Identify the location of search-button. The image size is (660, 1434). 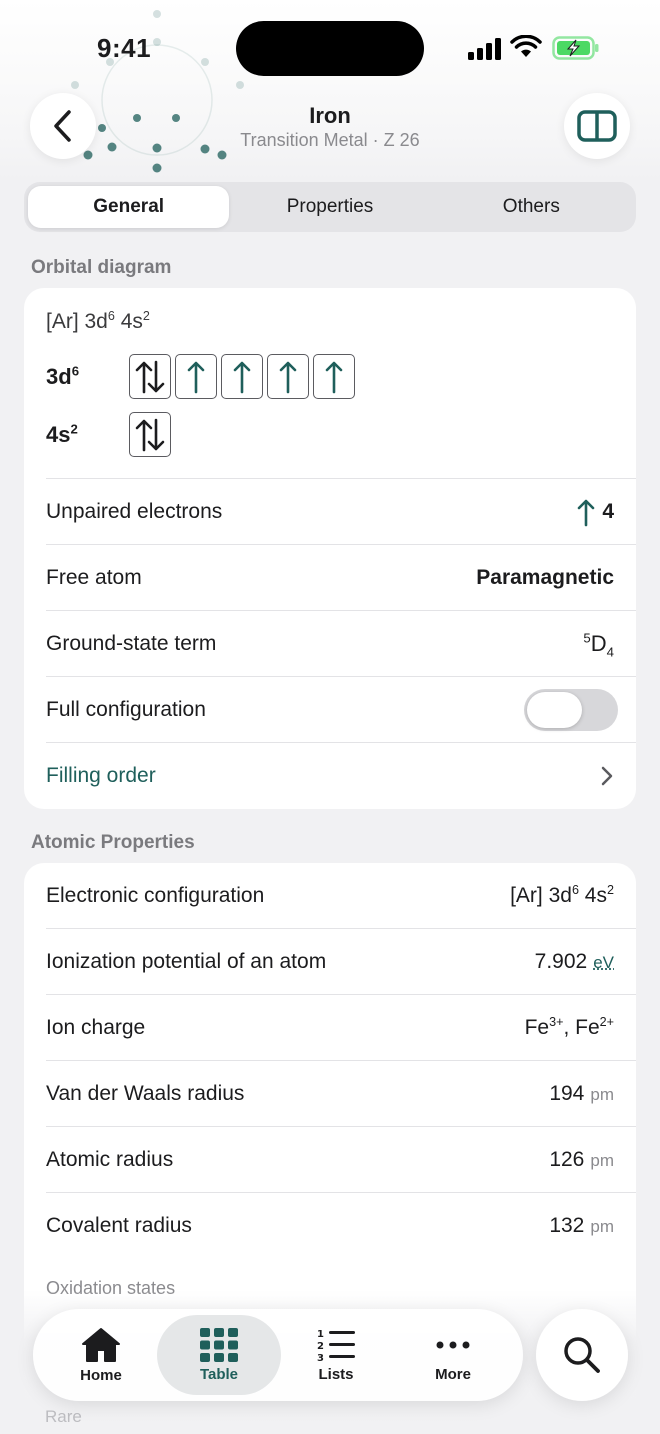
(582, 1355).